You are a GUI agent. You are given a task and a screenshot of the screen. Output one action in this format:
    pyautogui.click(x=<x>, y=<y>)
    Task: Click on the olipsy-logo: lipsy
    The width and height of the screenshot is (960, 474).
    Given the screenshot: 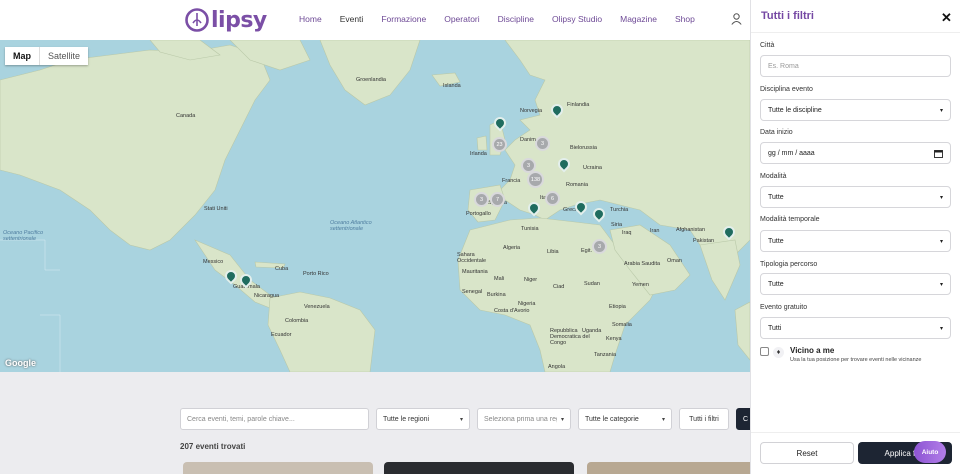 What is the action you would take?
    pyautogui.click(x=225, y=20)
    